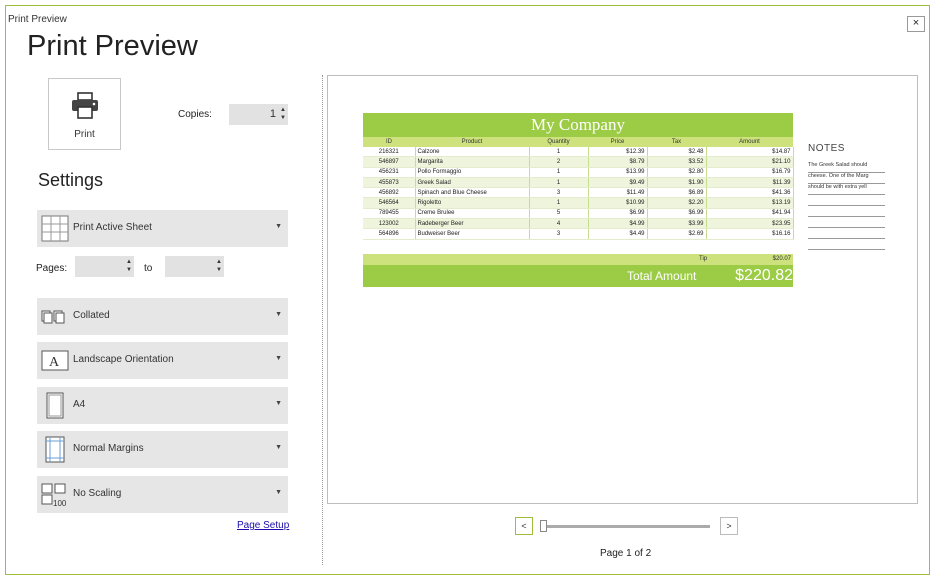  Describe the element at coordinates (55, 405) in the screenshot. I see `paper-page-icon` at that location.